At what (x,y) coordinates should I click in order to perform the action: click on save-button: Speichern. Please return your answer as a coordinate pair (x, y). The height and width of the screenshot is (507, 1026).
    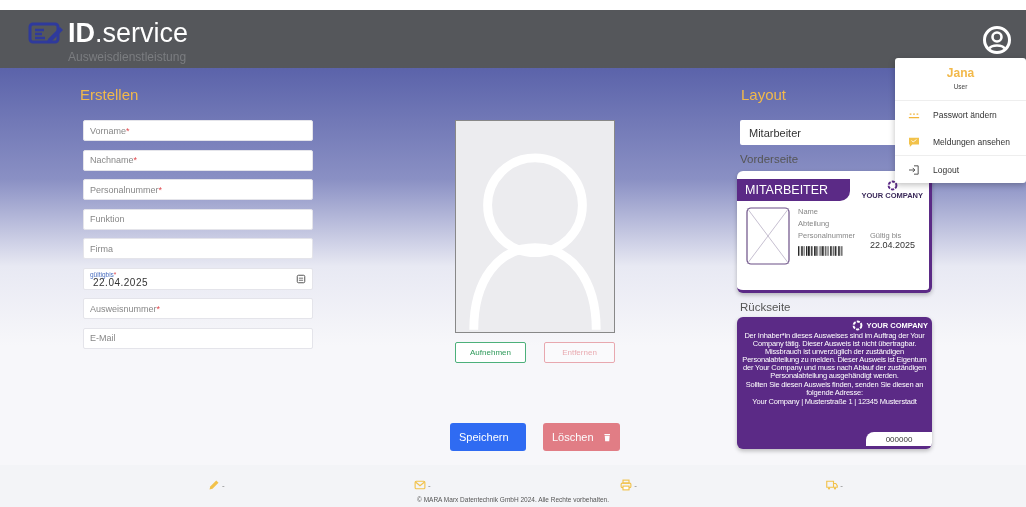
    Looking at the image, I should click on (488, 437).